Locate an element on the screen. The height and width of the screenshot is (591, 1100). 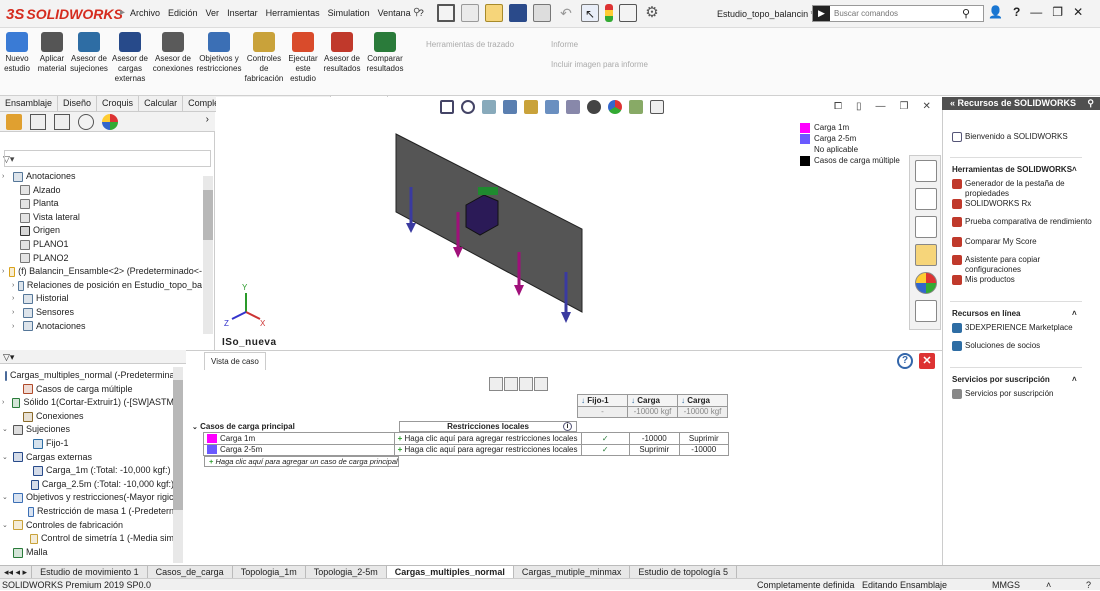
tab-dise-o: Diseño is located at coordinates (78, 103).